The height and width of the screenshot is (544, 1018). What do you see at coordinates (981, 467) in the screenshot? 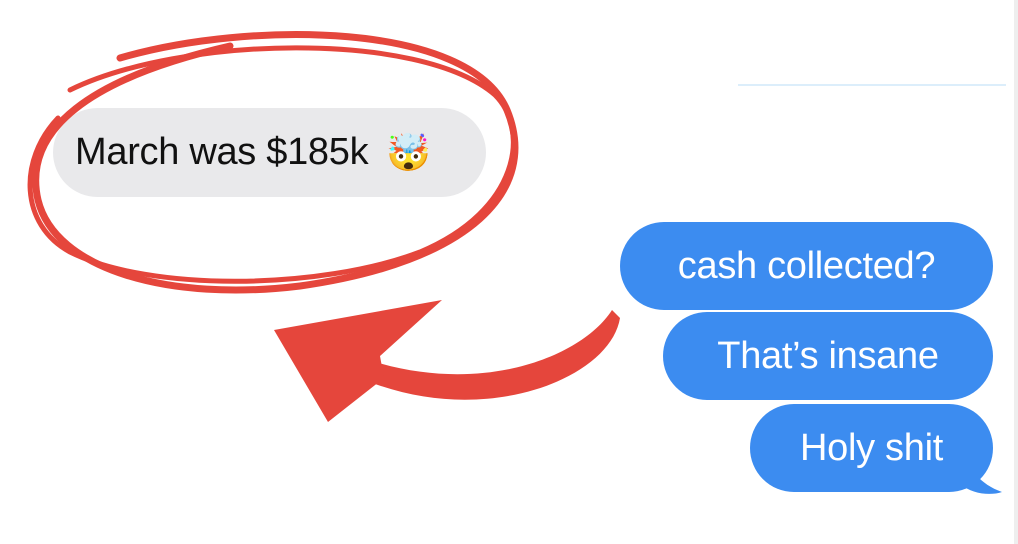
I see `bubble-tail-icon` at bounding box center [981, 467].